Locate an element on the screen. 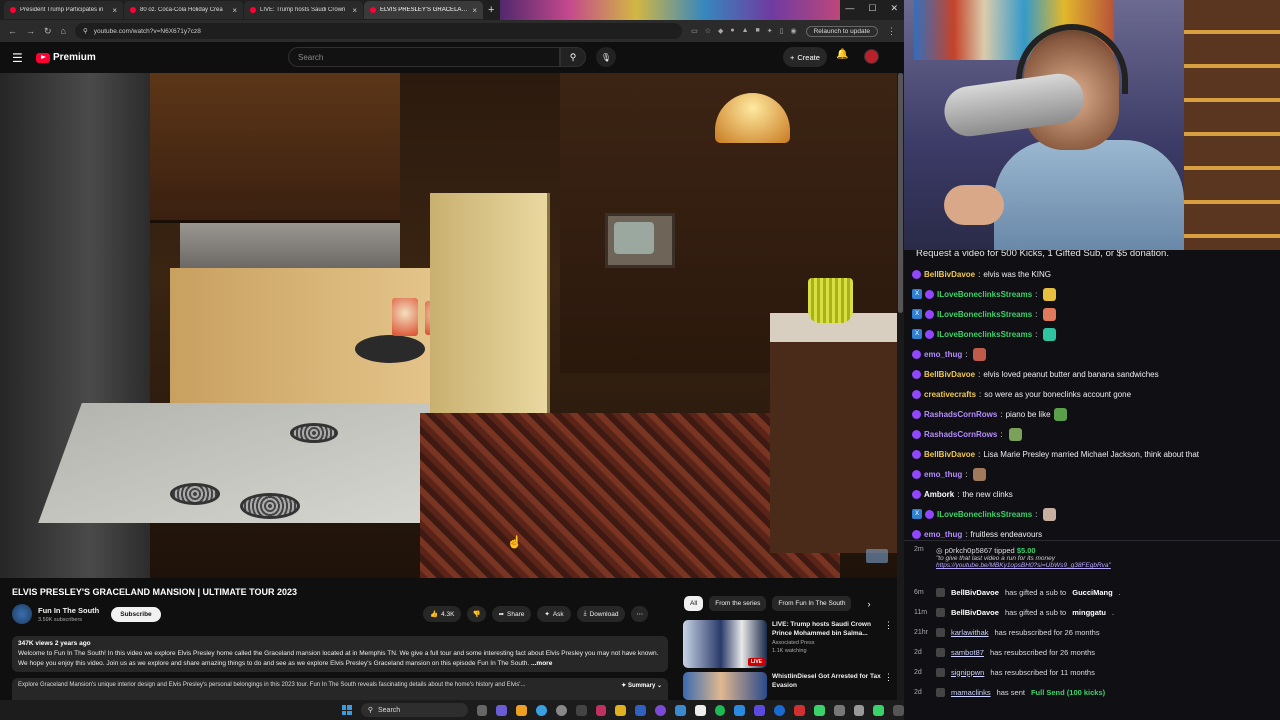  chip-from-channel: From Fun In The South is located at coordinates (812, 603).